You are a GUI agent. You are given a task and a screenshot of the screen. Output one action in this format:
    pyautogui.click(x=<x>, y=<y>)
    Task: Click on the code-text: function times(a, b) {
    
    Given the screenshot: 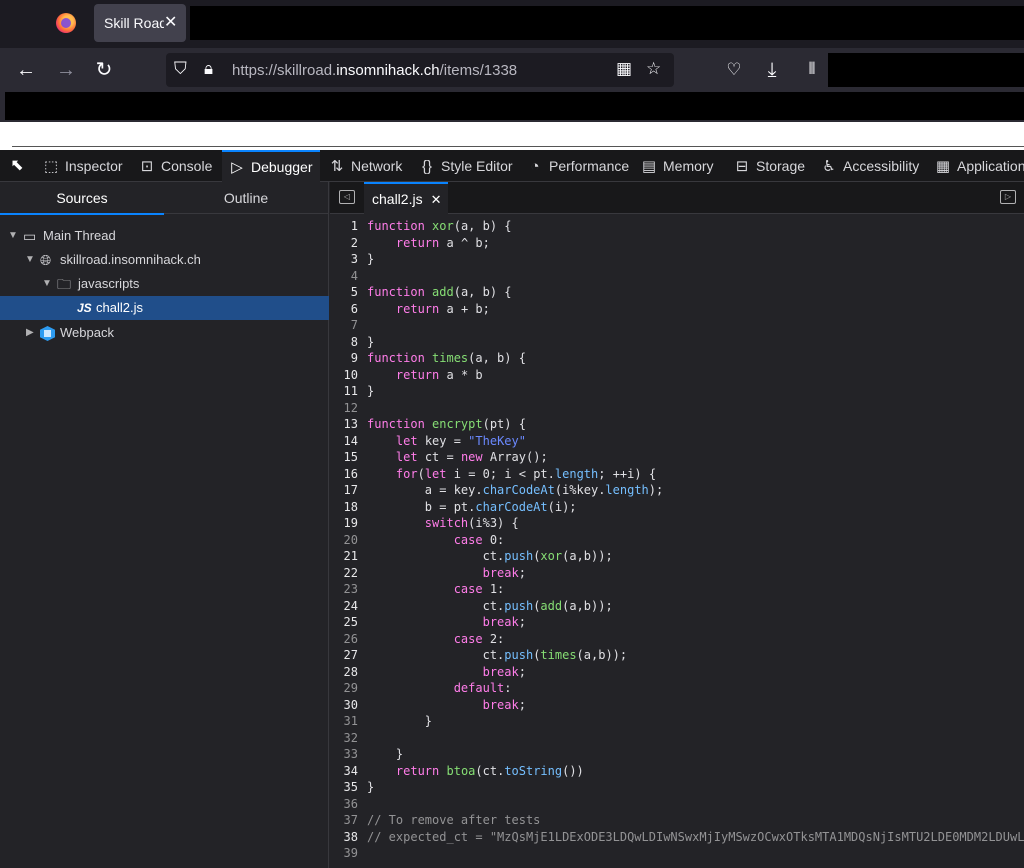 What is the action you would take?
    pyautogui.click(x=446, y=358)
    